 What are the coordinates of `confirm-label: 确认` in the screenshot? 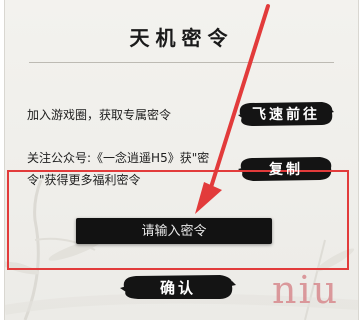 It's located at (177, 287).